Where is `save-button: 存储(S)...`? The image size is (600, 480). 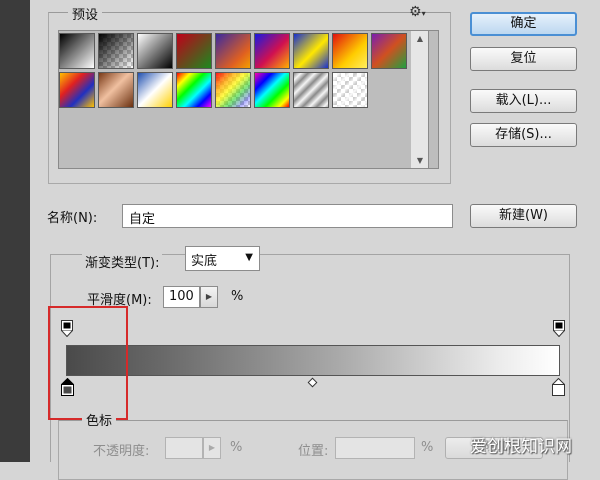
save-button: 存储(S)... is located at coordinates (523, 135).